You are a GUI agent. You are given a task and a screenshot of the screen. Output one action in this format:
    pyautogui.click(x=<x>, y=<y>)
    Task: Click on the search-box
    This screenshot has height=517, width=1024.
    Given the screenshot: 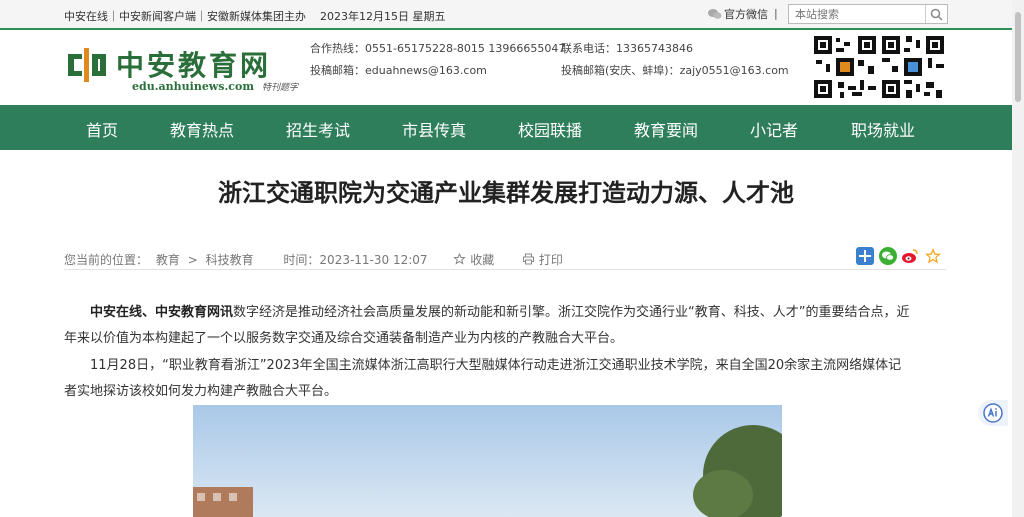 What is the action you would take?
    pyautogui.click(x=868, y=14)
    